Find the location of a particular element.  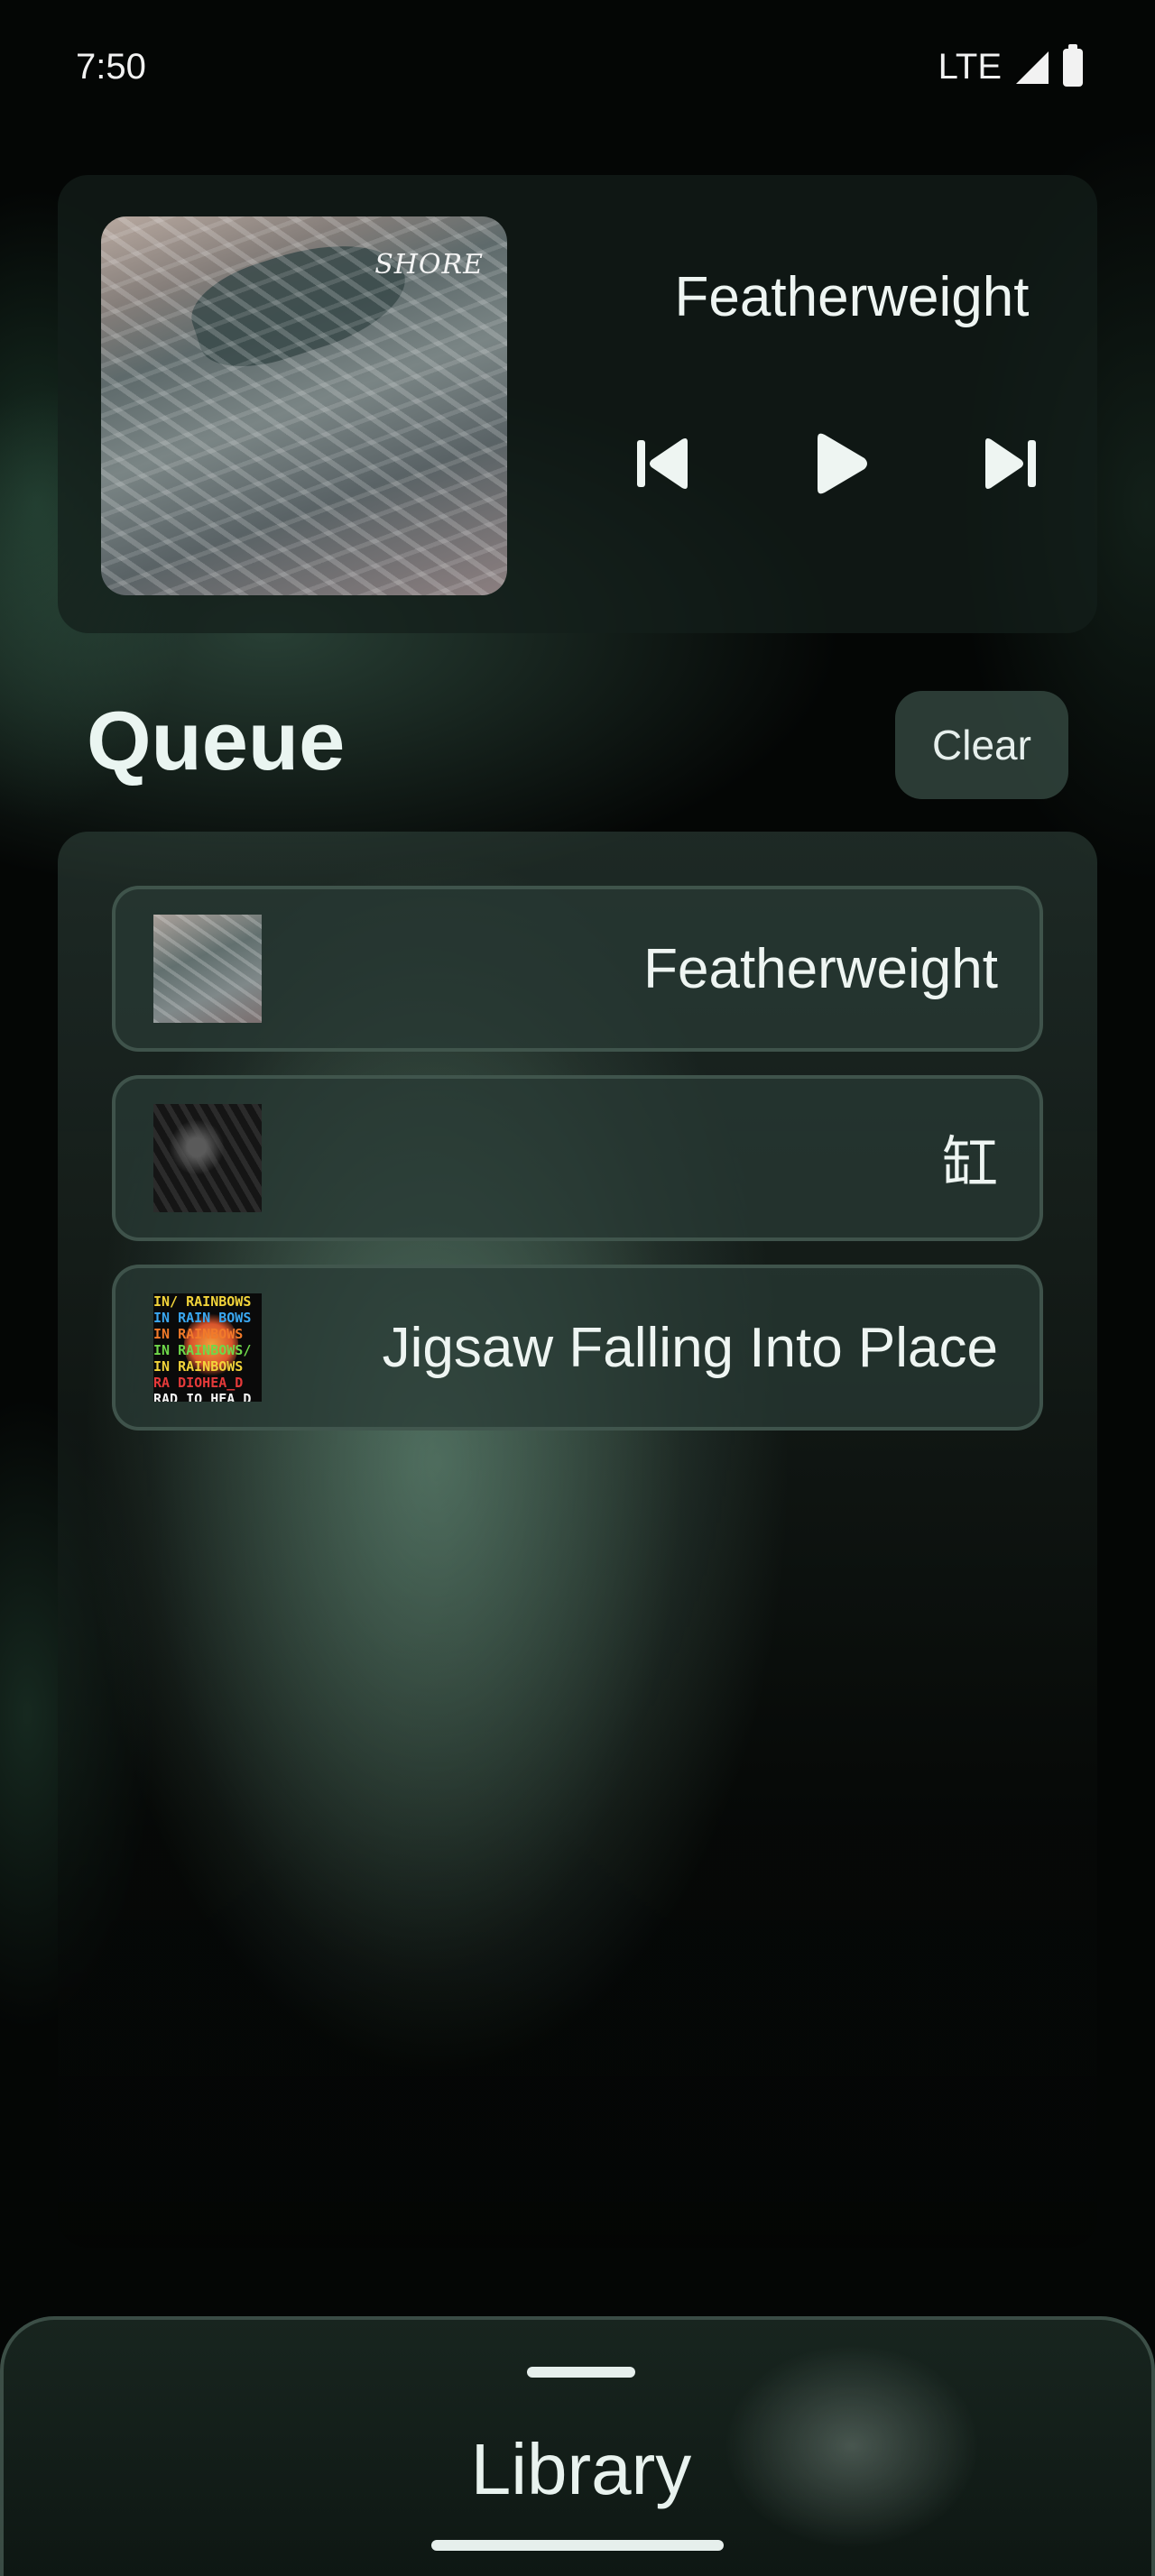

drag-handle is located at coordinates (581, 2373).